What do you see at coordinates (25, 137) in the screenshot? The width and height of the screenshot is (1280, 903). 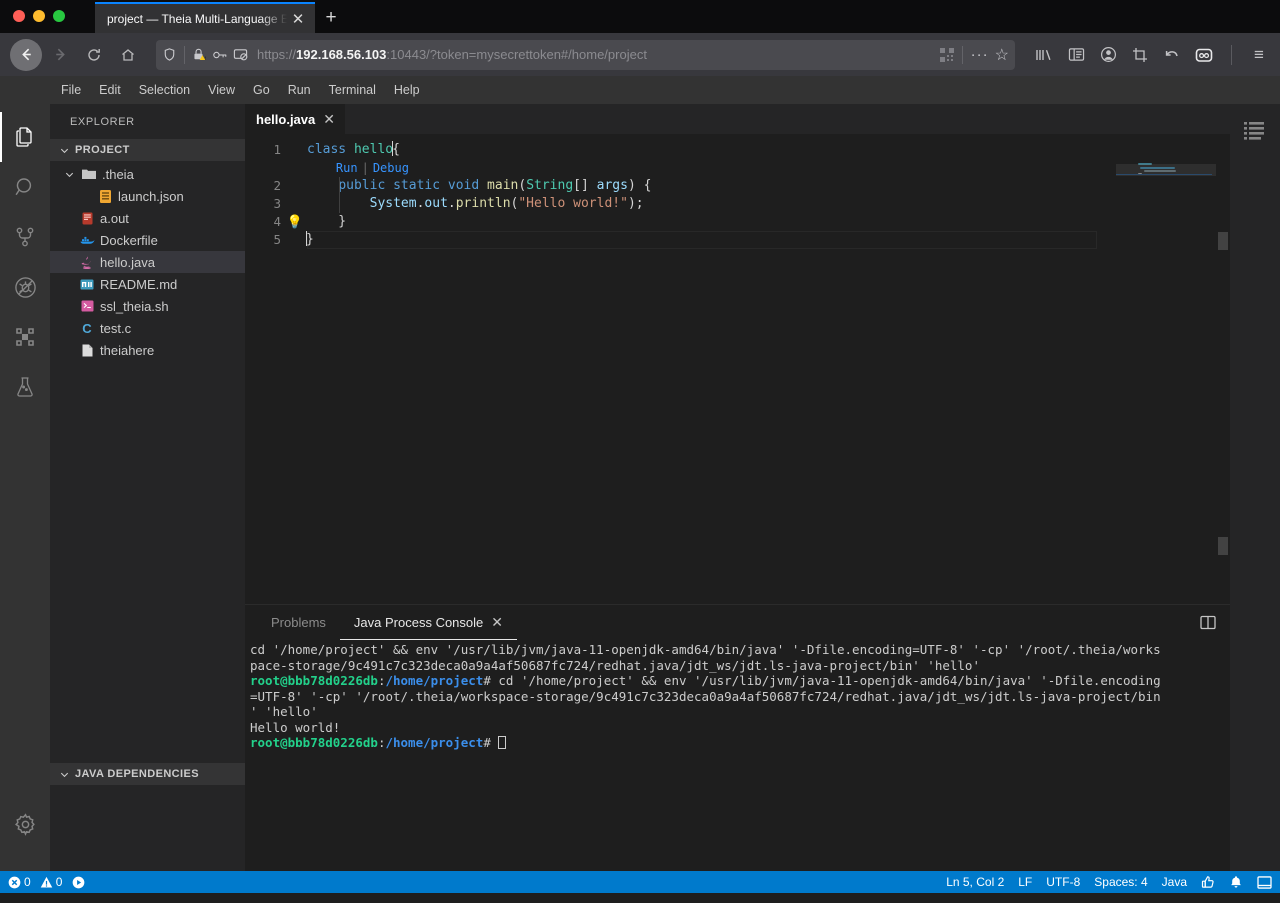 I see `activity-explorer` at bounding box center [25, 137].